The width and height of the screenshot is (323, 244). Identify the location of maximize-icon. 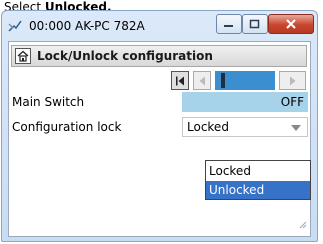
(254, 24).